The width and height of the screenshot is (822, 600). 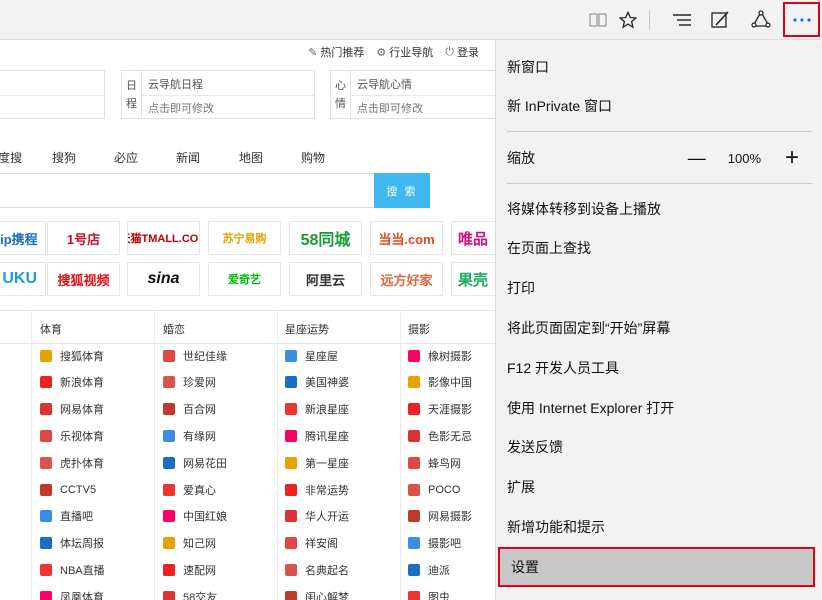 I want to click on logo-vip: 唯品, so click(x=473, y=238).